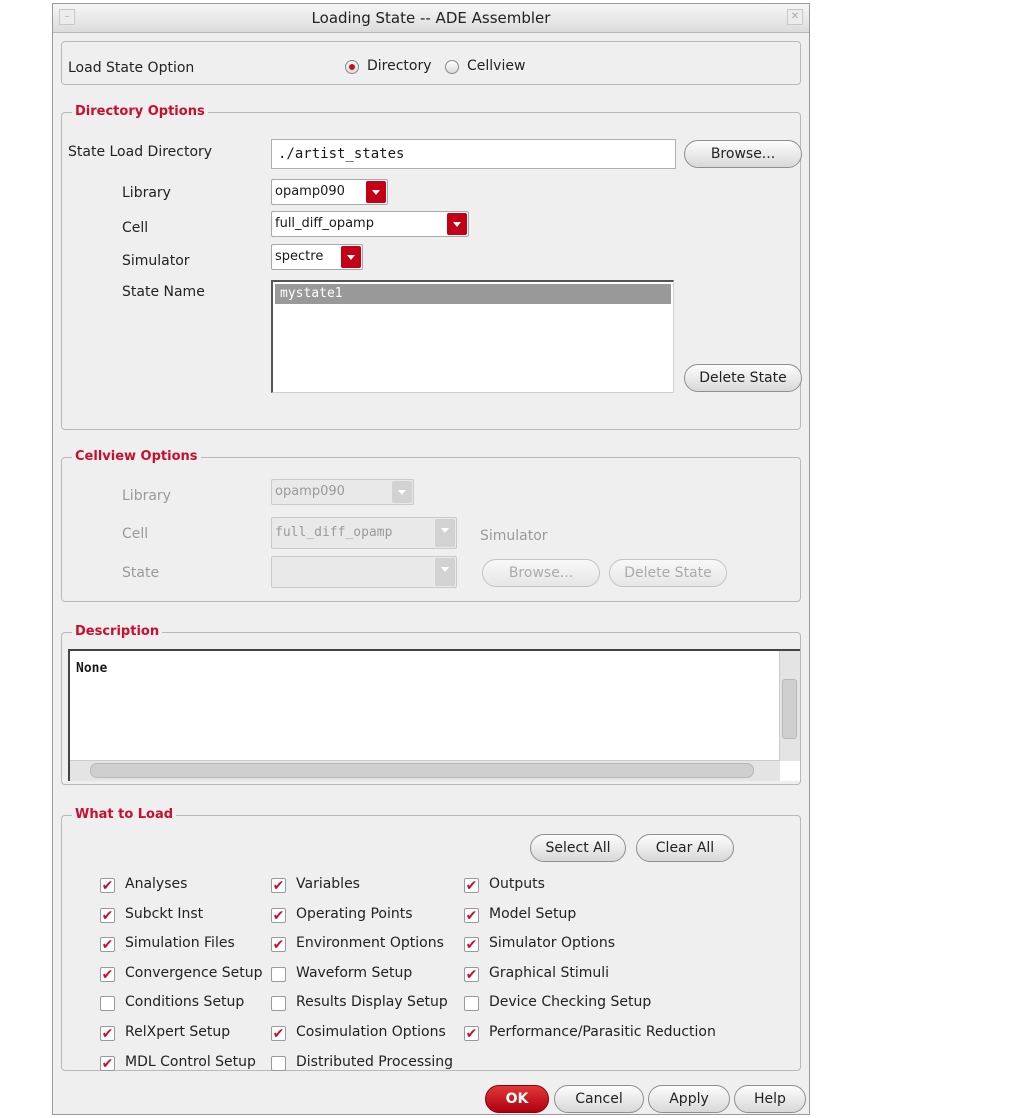 This screenshot has height=1118, width=1013. Describe the element at coordinates (278, 1063) in the screenshot. I see `checkbox-distributed-processing` at that location.